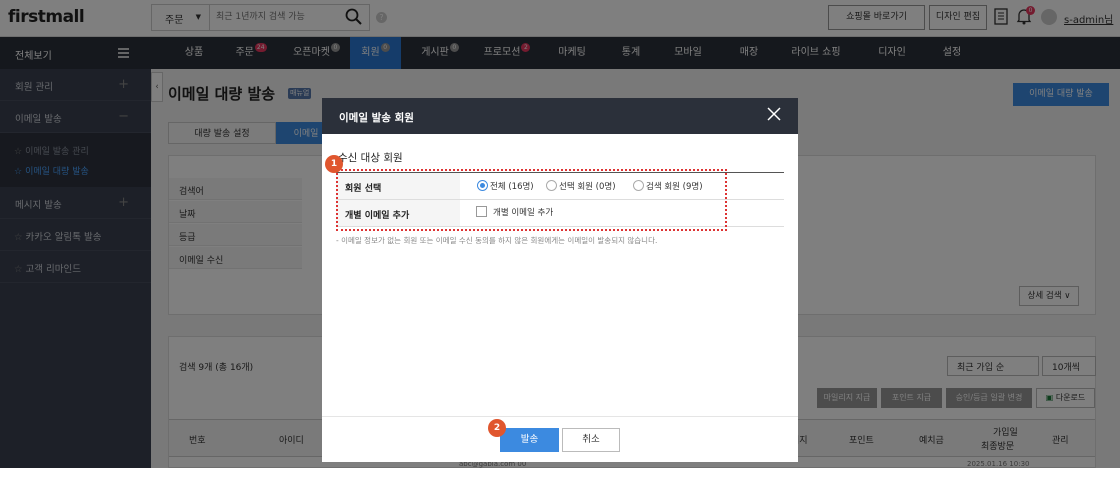 The height and width of the screenshot is (478, 1120). I want to click on close-icon, so click(774, 115).